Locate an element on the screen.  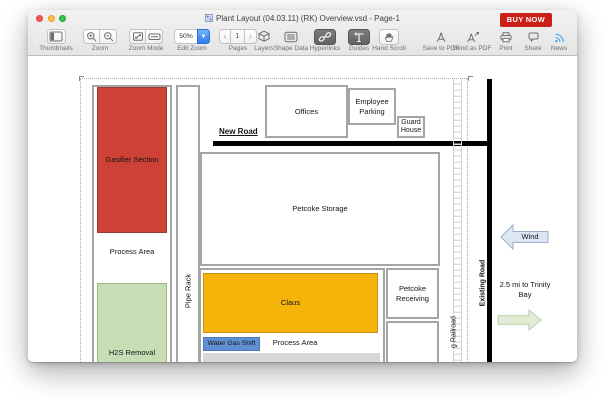
zoom-fit-width-button is located at coordinates (154, 36).